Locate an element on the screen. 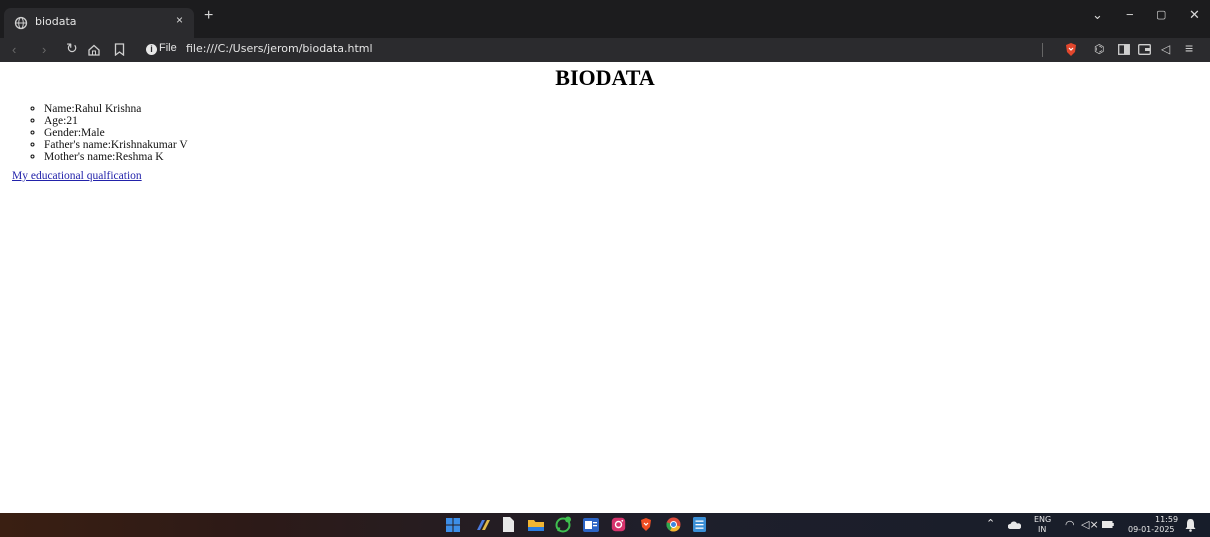 The image size is (1210, 537). back-icon: ‹ is located at coordinates (14, 49).